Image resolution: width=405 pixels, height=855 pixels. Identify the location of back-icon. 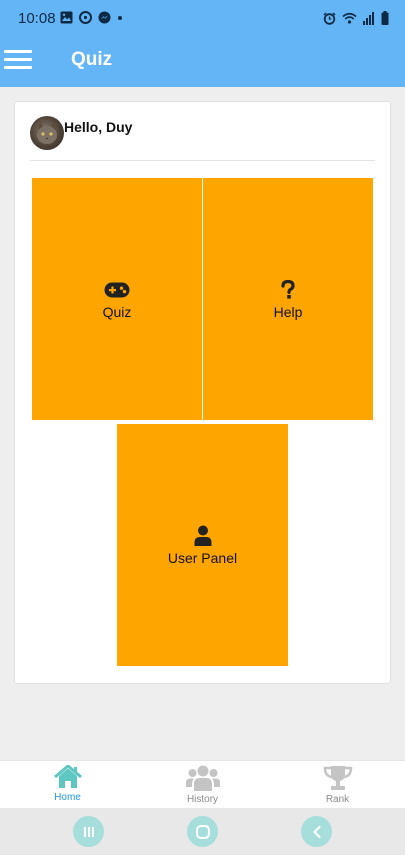
(316, 831).